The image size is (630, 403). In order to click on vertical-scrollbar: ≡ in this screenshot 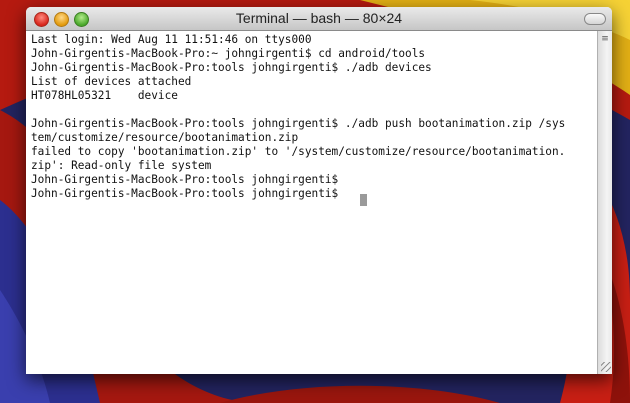, I will do `click(604, 202)`.